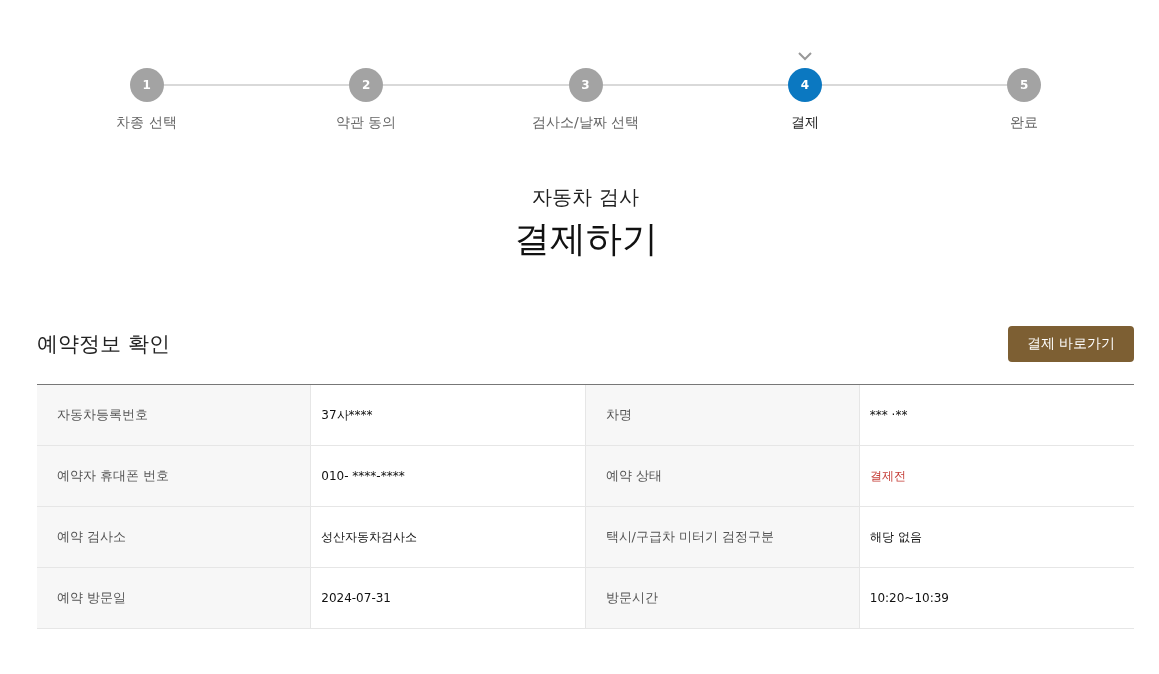 Image resolution: width=1159 pixels, height=674 pixels. Describe the element at coordinates (722, 415) in the screenshot. I see `table-label: 차명` at that location.